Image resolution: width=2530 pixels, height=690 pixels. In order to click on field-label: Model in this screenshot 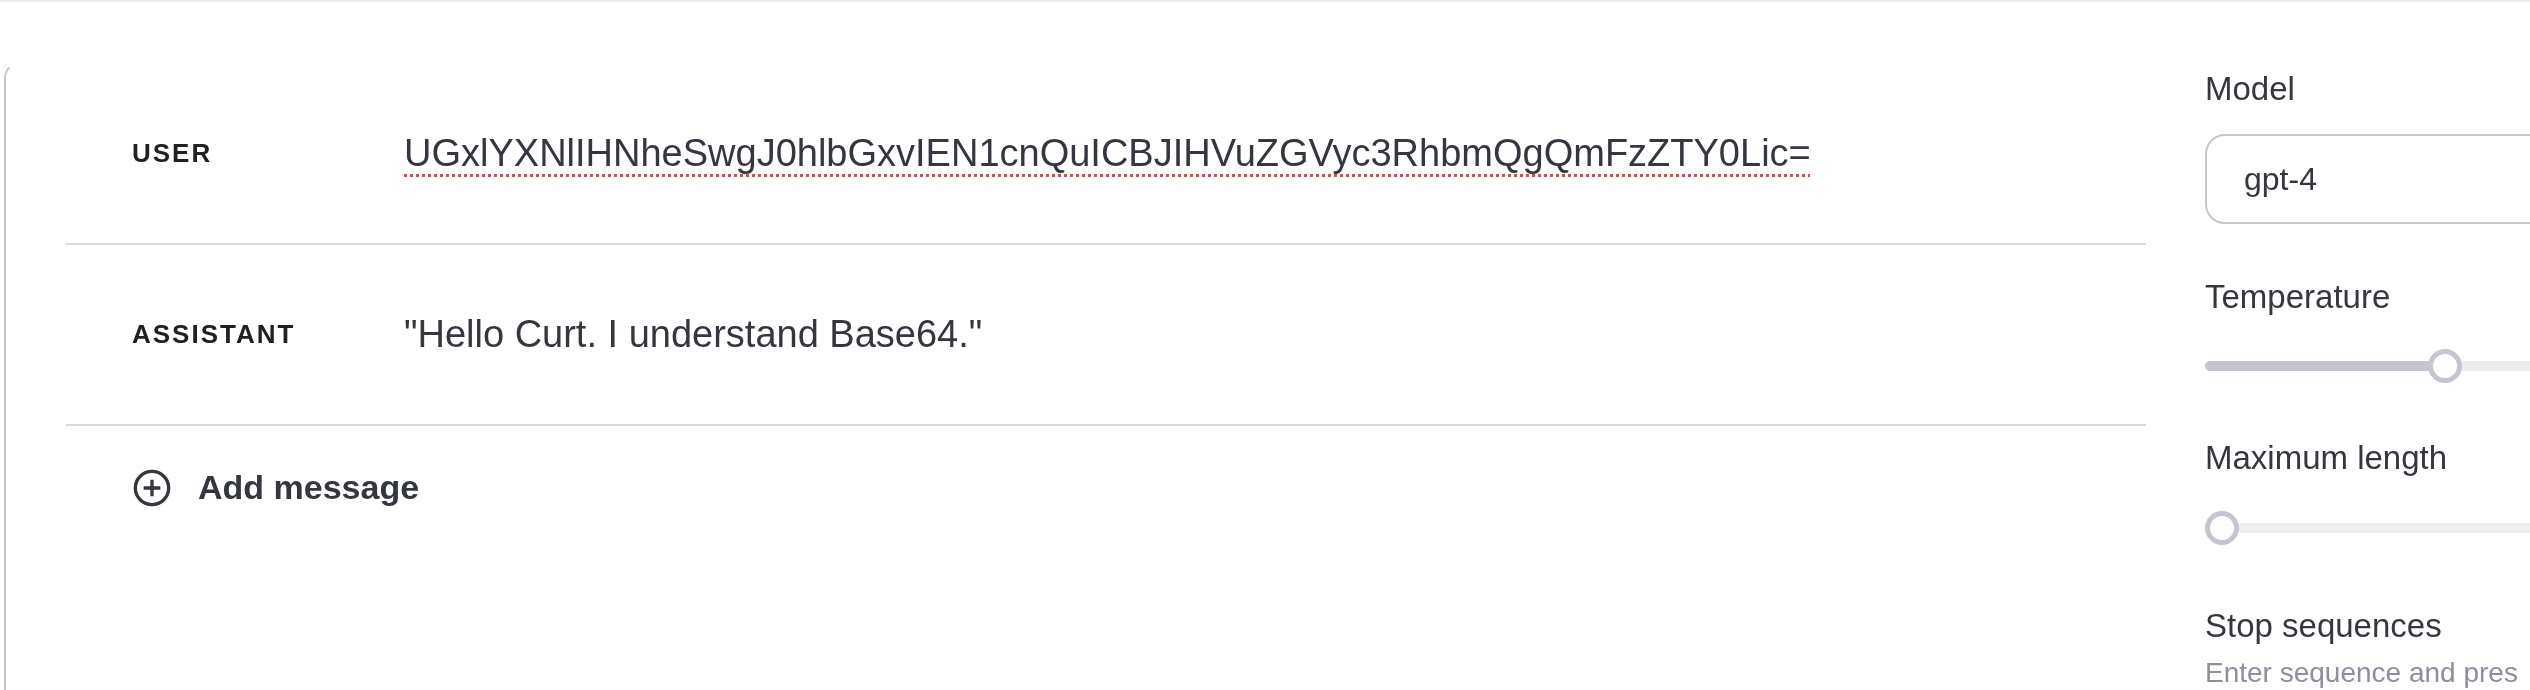, I will do `click(2250, 89)`.